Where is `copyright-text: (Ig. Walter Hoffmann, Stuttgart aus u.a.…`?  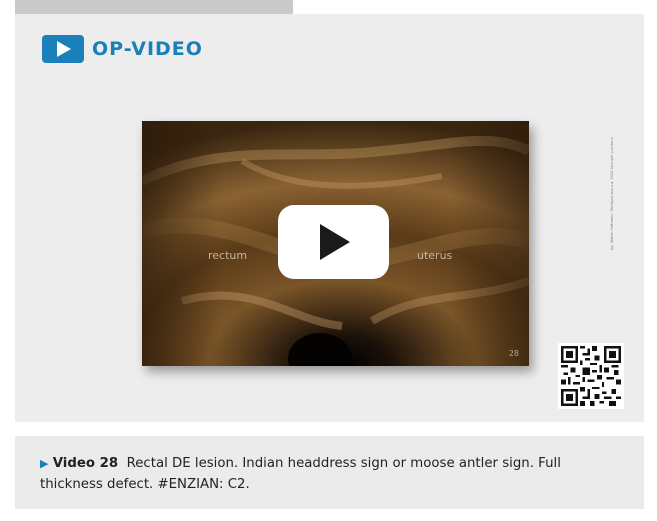 copyright-text: (Ig. Walter Hoffmann, Stuttgart aus u.a.… is located at coordinates (612, 193).